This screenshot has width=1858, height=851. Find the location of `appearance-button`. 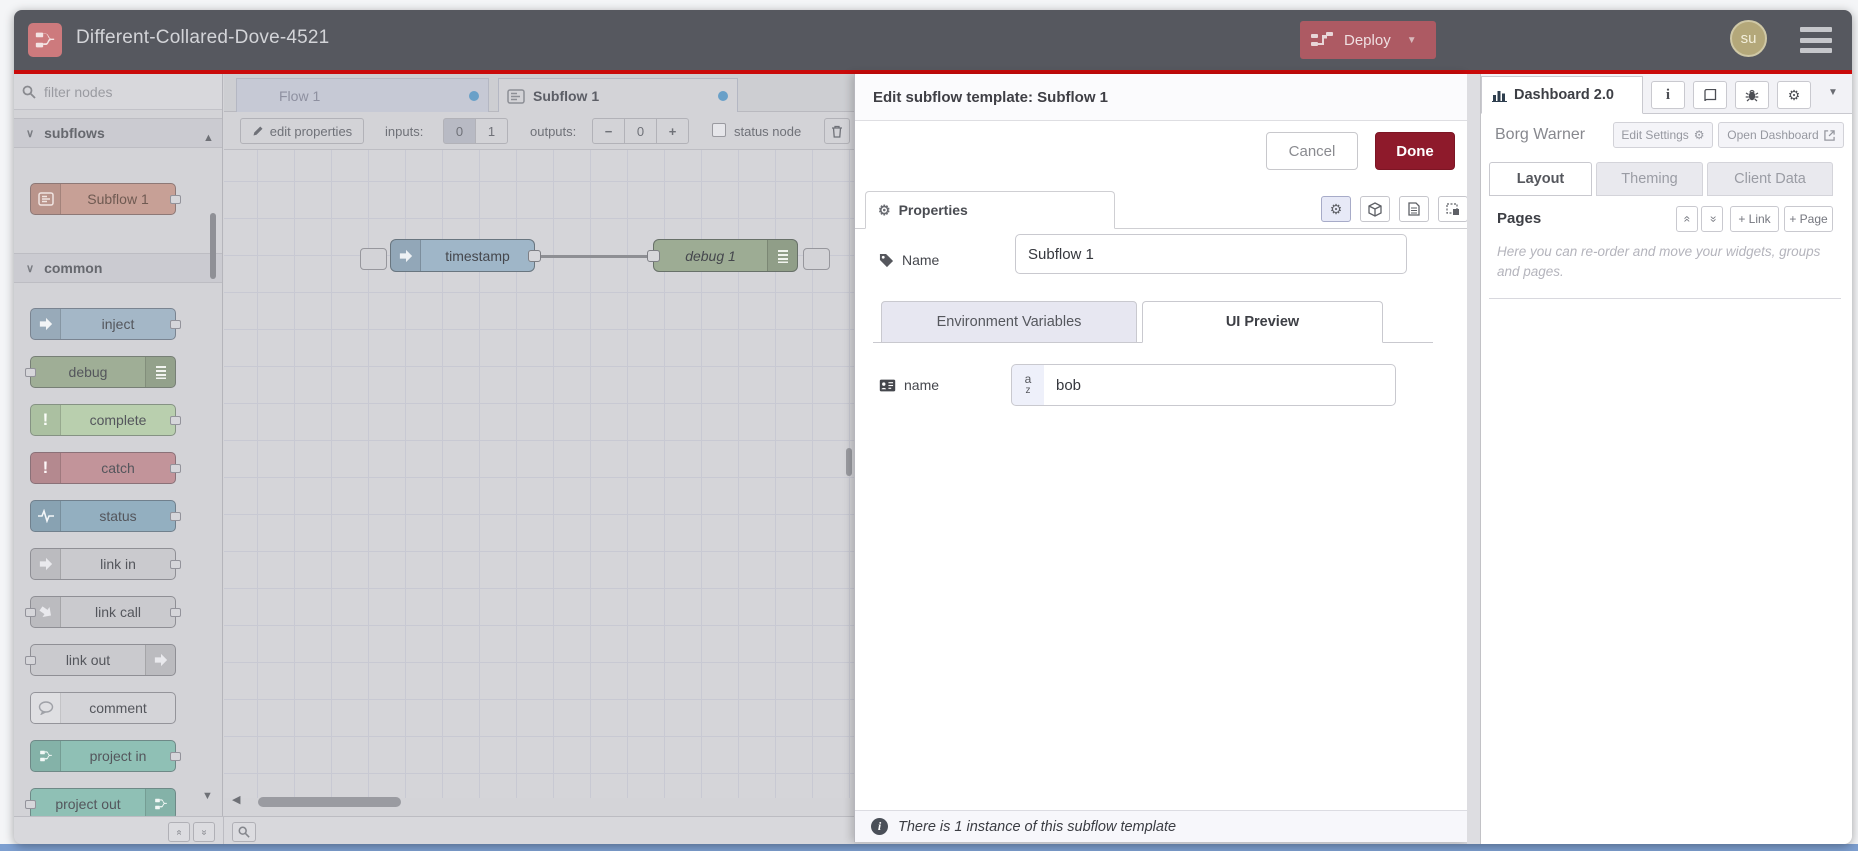

appearance-button is located at coordinates (1453, 209).